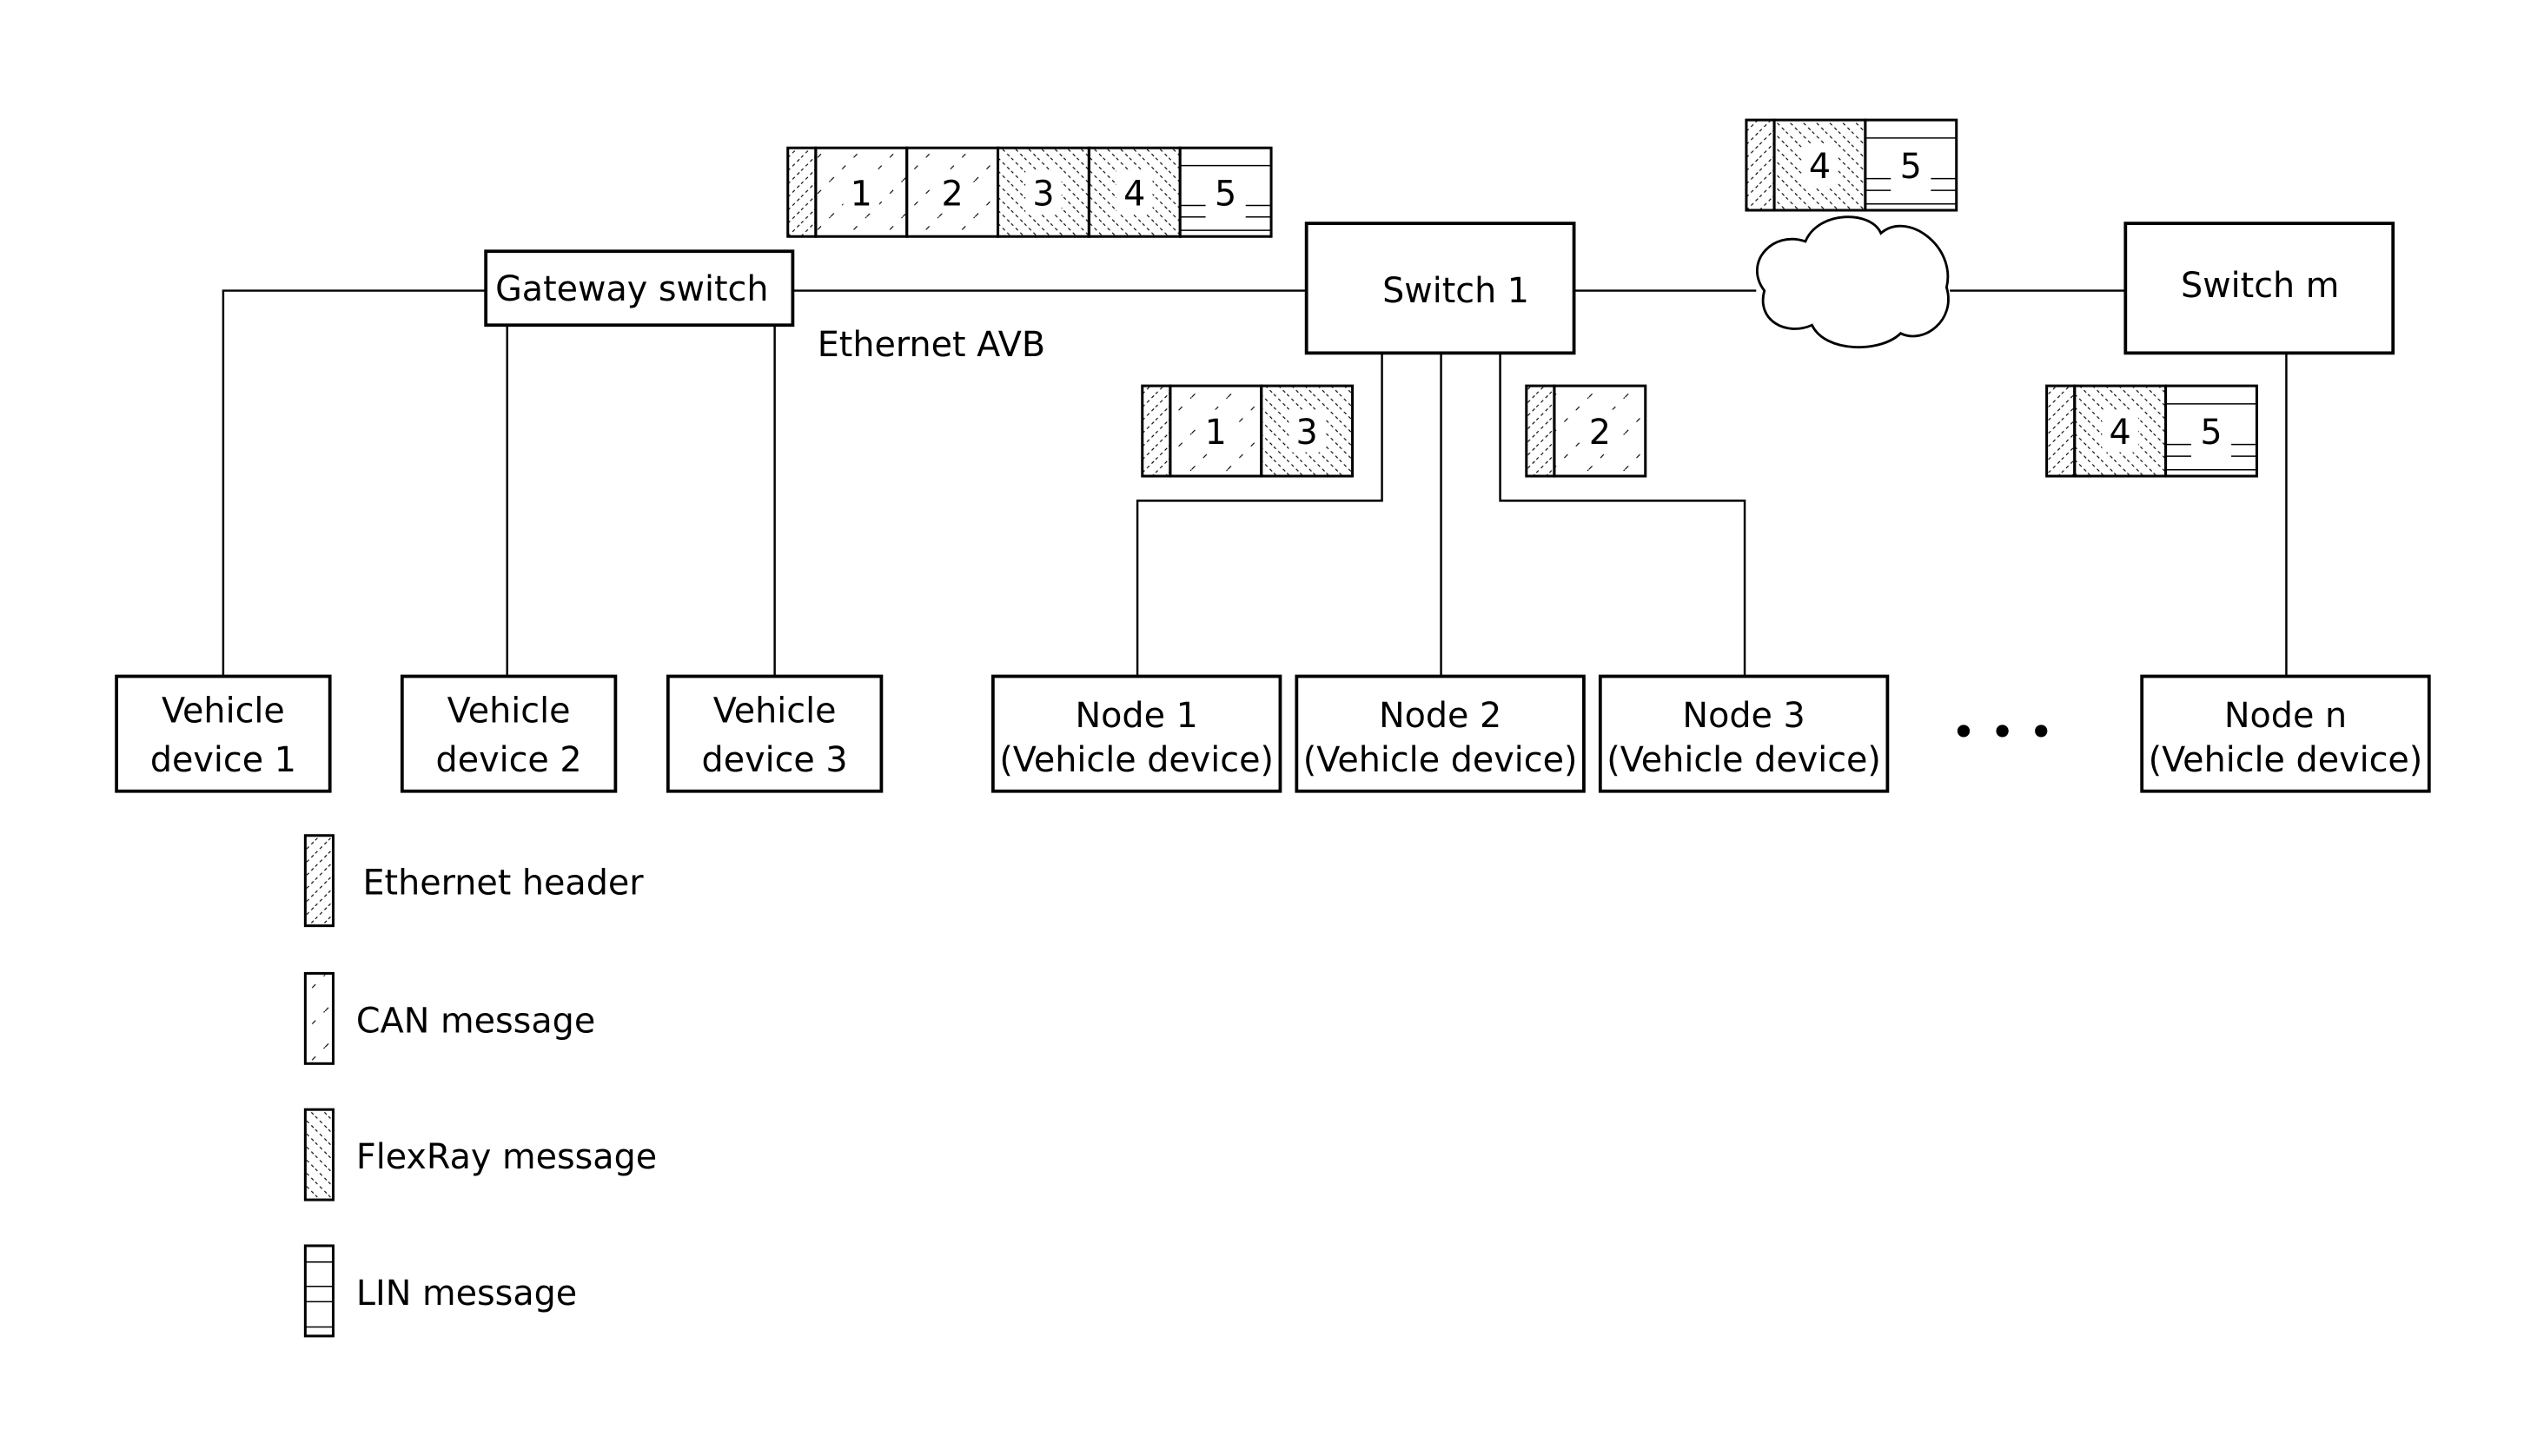 This screenshot has height=1456, width=2544. What do you see at coordinates (223, 733) in the screenshot?
I see `vehicle-device-1: Vehicle device 1` at bounding box center [223, 733].